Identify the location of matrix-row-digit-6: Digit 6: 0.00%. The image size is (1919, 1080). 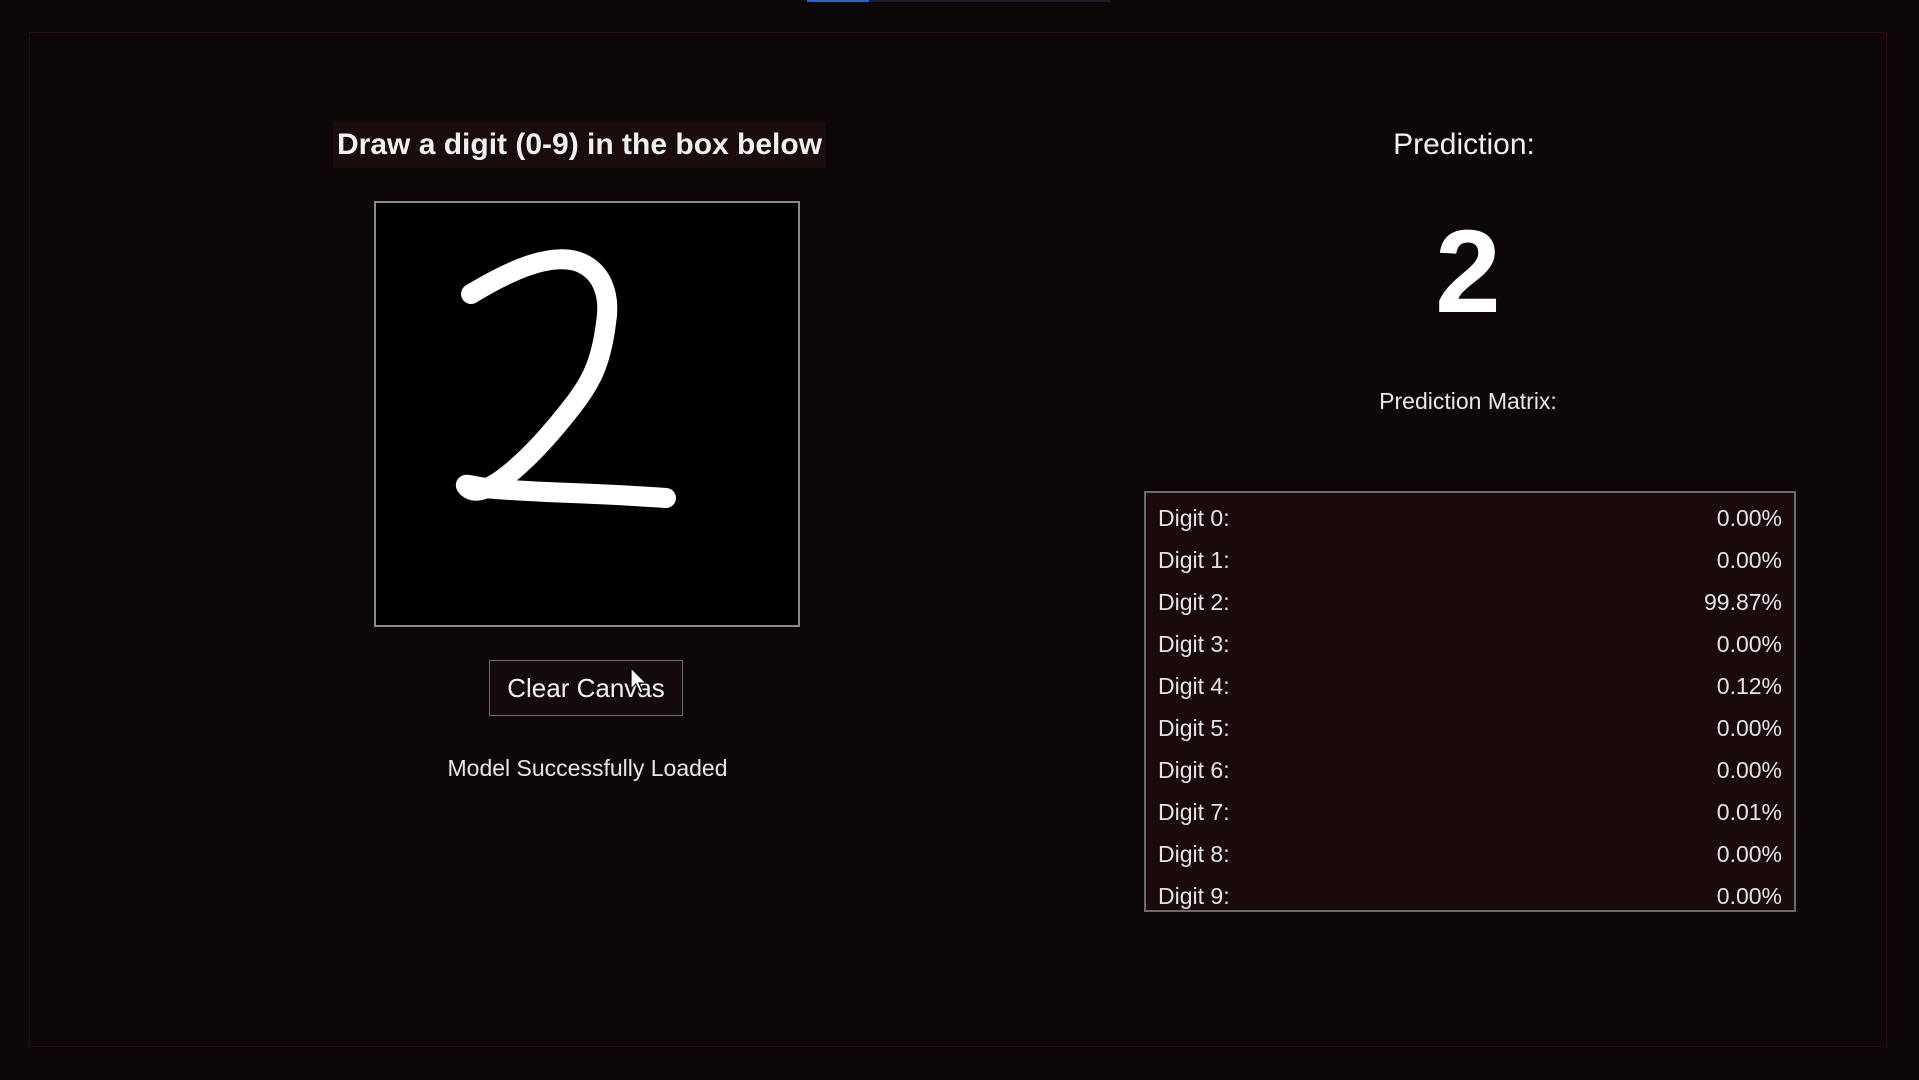
(1470, 770).